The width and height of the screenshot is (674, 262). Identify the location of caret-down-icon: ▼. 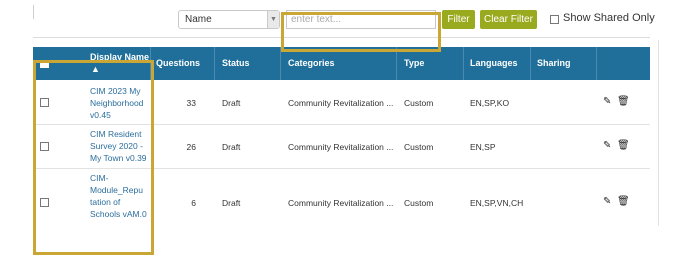
(273, 19).